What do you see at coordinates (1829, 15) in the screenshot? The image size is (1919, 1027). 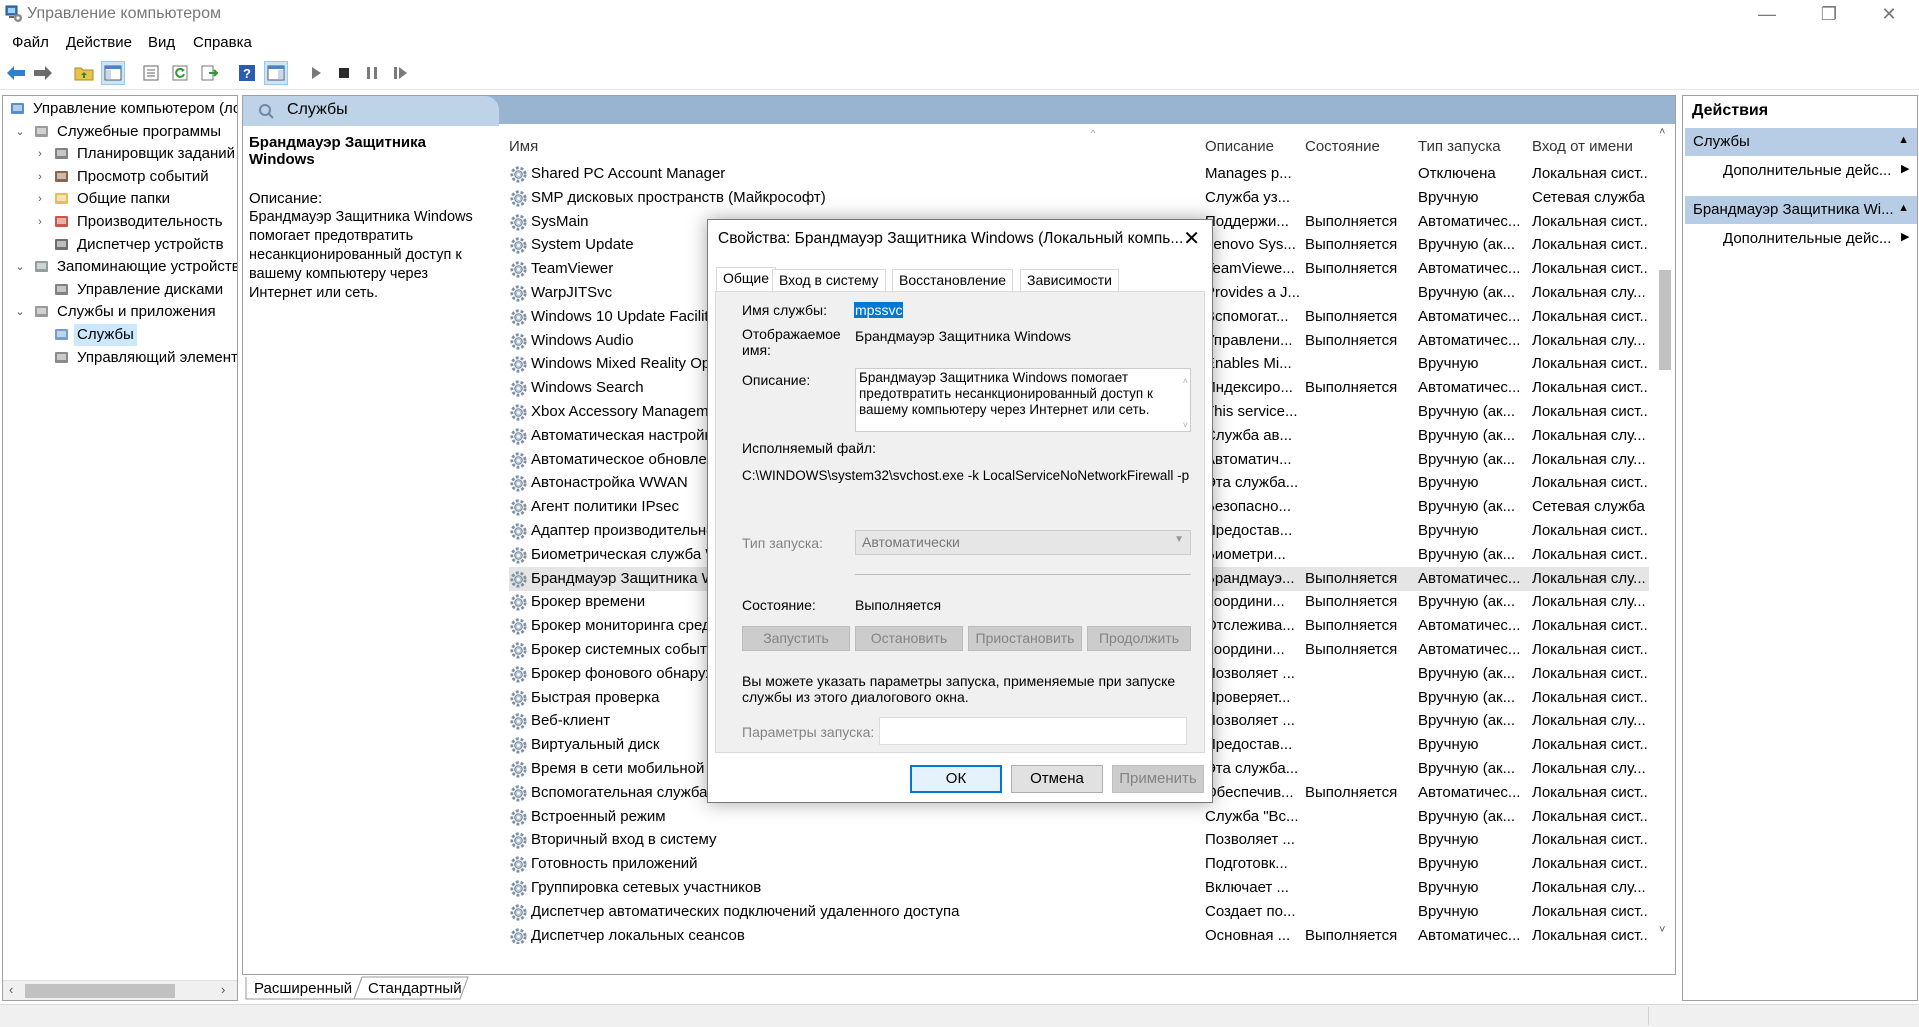 I see `maximize-button: ❐` at bounding box center [1829, 15].